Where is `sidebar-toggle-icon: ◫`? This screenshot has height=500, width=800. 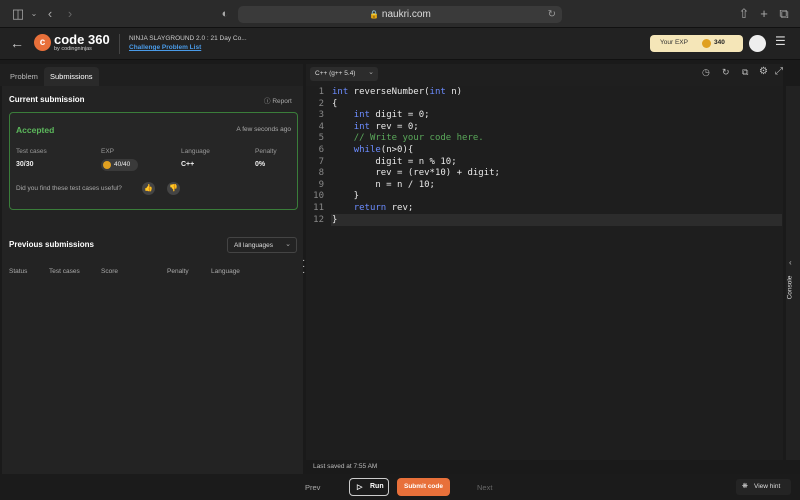 sidebar-toggle-icon: ◫ is located at coordinates (18, 14).